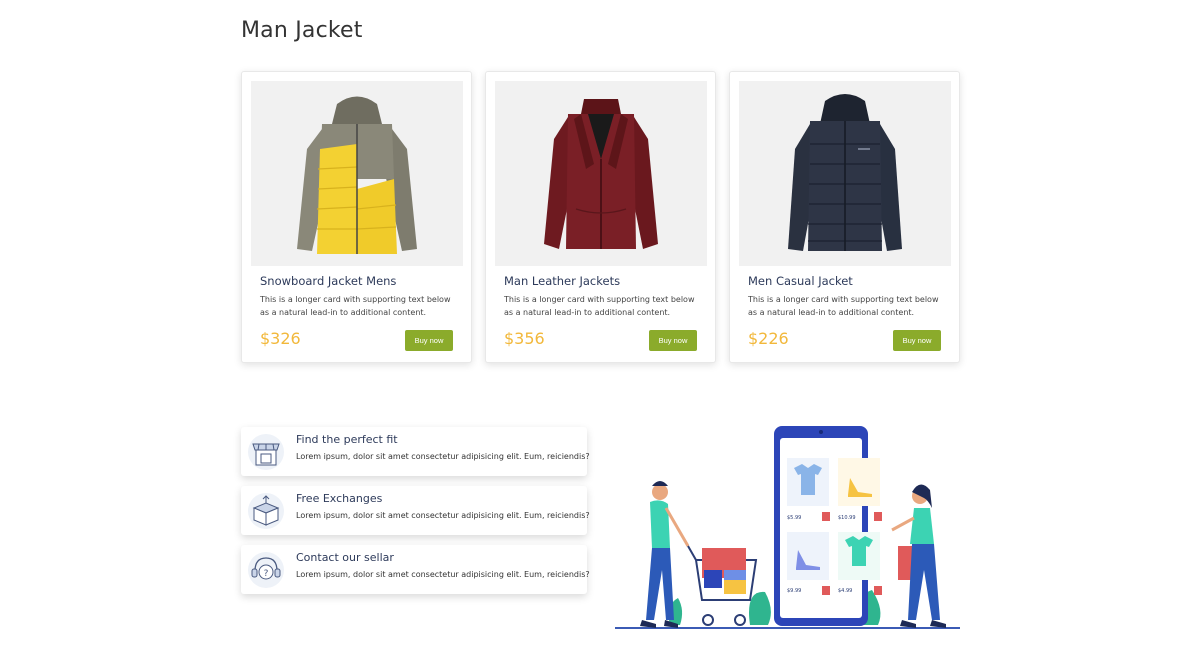 This screenshot has height=665, width=1200. What do you see at coordinates (794, 591) in the screenshot?
I see `illustration-price: $9.99` at bounding box center [794, 591].